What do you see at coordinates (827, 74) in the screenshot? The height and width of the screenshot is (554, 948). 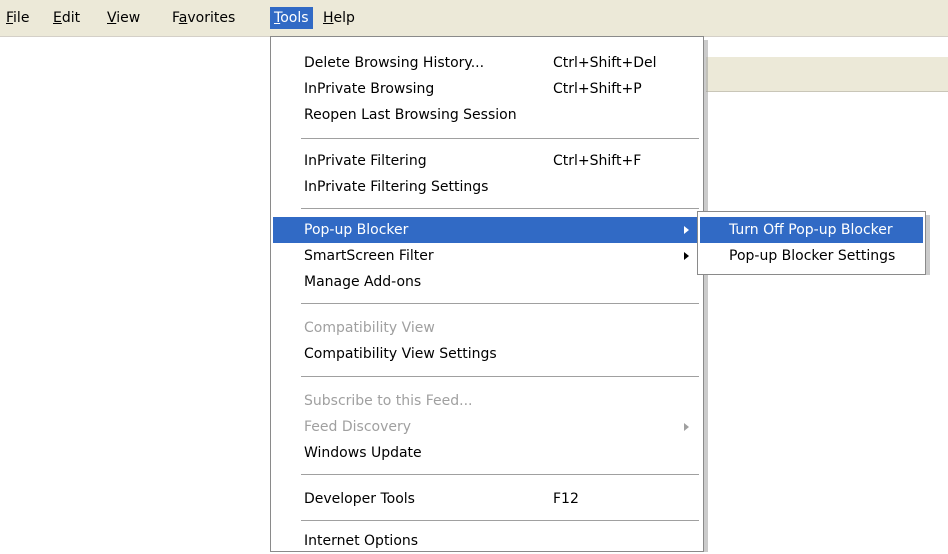 I see `browser-toolbar-strip` at bounding box center [827, 74].